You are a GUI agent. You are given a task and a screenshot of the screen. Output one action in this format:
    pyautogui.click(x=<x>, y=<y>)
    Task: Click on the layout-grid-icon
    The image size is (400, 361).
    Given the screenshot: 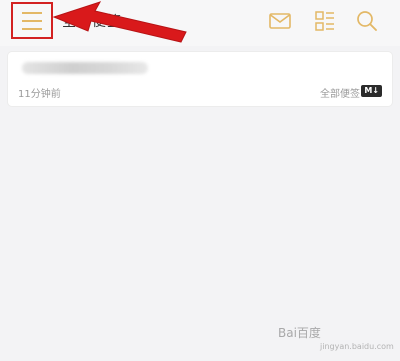 What is the action you would take?
    pyautogui.click(x=325, y=21)
    